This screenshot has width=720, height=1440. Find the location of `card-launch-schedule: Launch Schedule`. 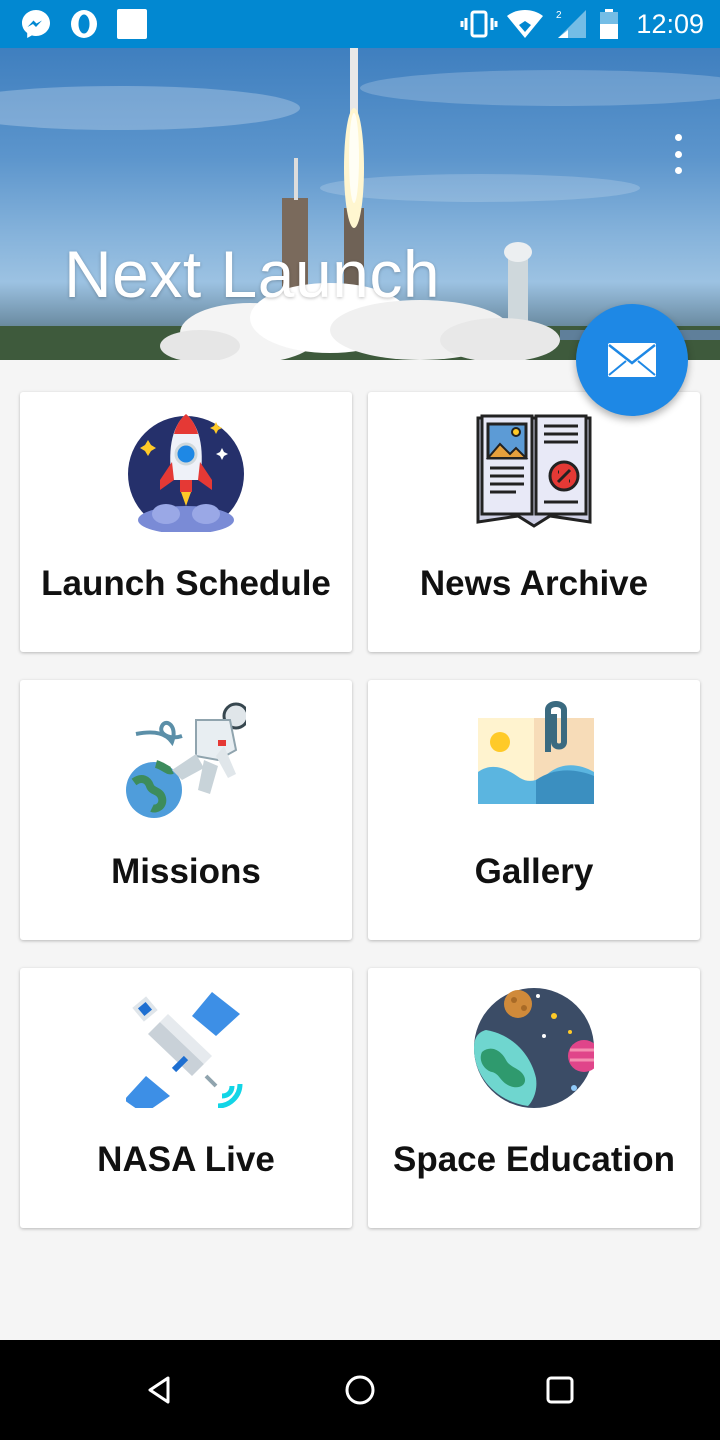

card-launch-schedule: Launch Schedule is located at coordinates (186, 522).